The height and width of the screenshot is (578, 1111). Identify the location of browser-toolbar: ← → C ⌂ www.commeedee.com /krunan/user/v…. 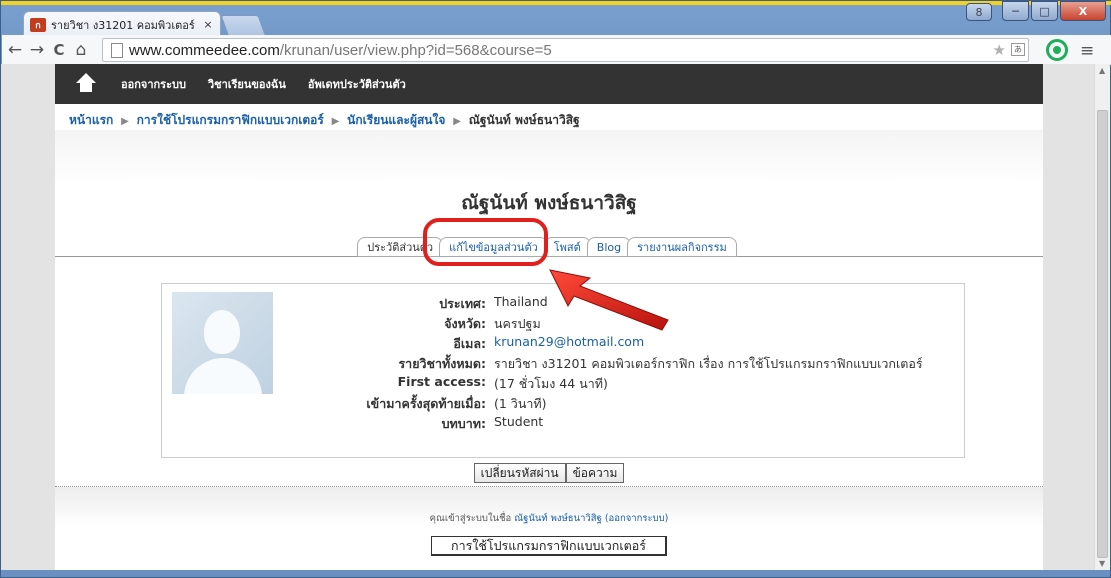
(556, 50).